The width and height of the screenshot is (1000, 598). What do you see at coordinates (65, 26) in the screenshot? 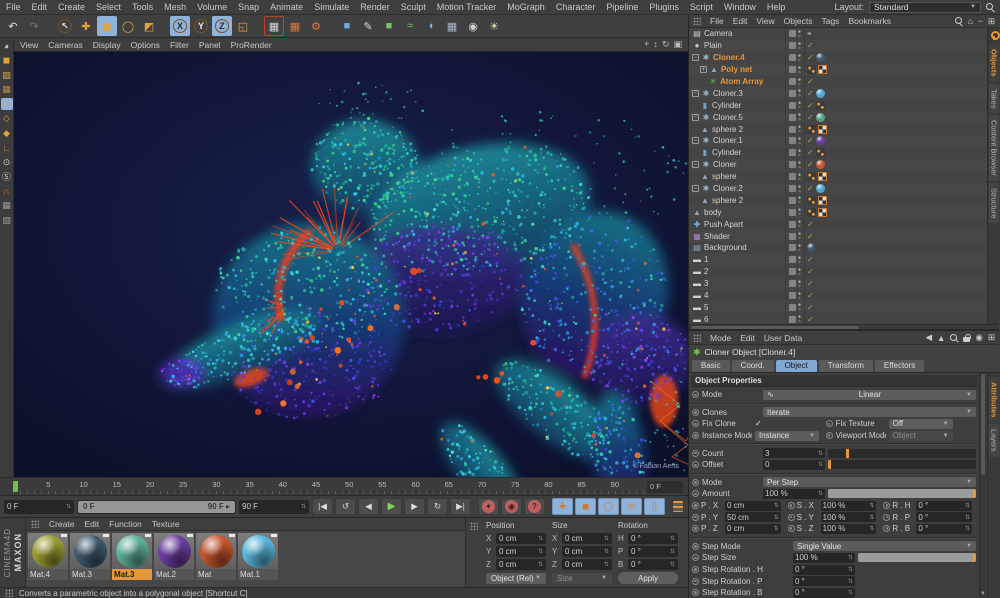
I see `live-selection-tool: ↖` at bounding box center [65, 26].